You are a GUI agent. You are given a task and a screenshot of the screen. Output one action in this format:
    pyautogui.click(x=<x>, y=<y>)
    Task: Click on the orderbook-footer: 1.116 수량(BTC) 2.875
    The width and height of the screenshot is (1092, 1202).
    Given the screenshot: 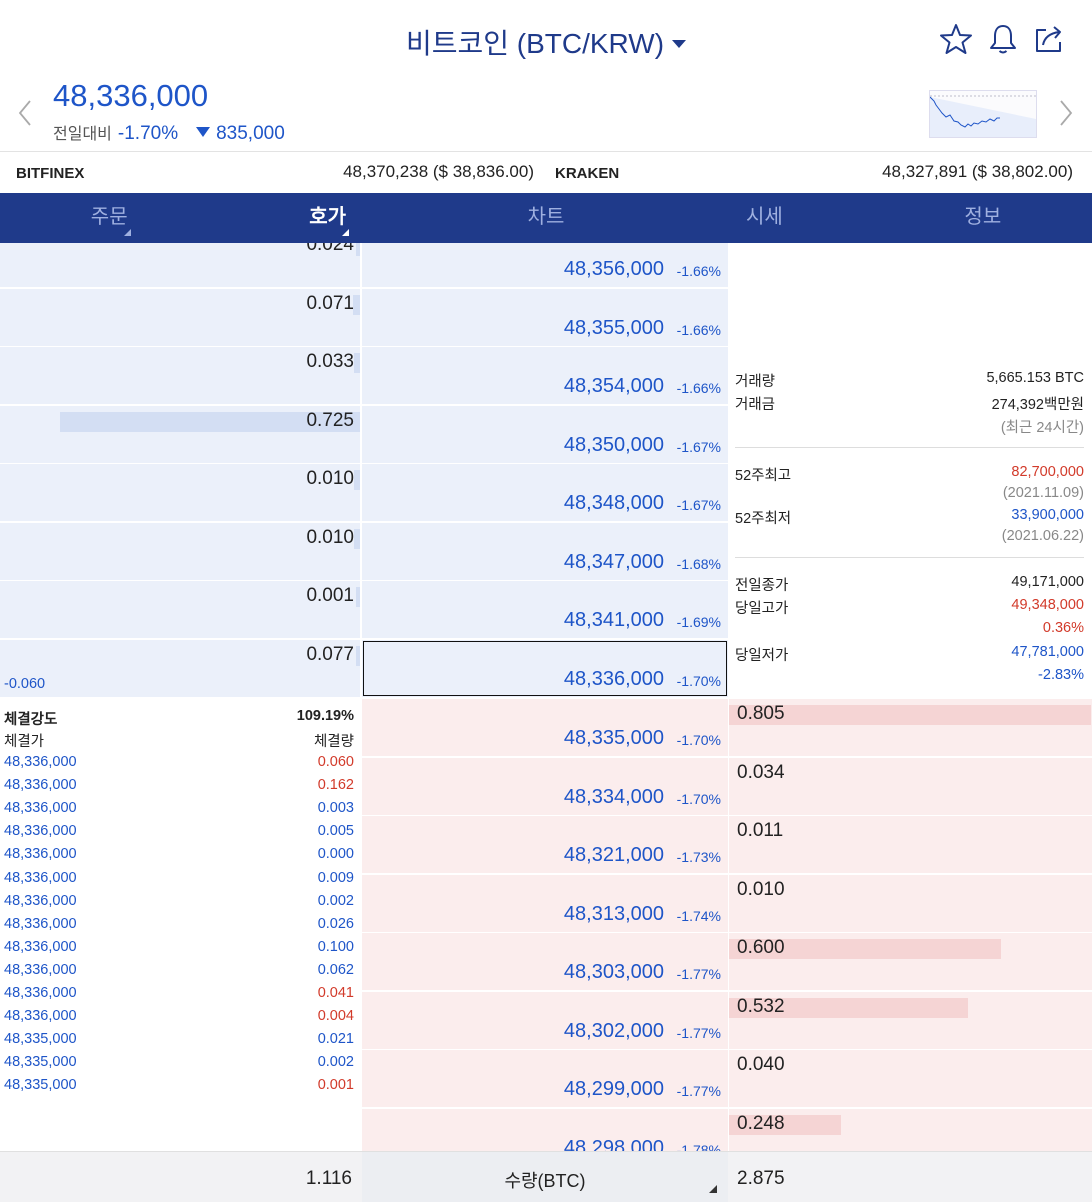 What is the action you would take?
    pyautogui.click(x=546, y=1176)
    